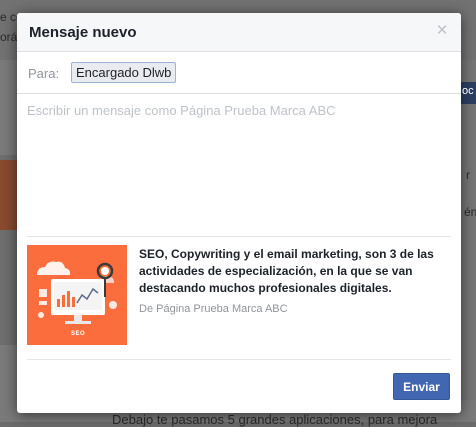 The width and height of the screenshot is (476, 427). What do you see at coordinates (468, 91) in the screenshot?
I see `background-button-label: oc` at bounding box center [468, 91].